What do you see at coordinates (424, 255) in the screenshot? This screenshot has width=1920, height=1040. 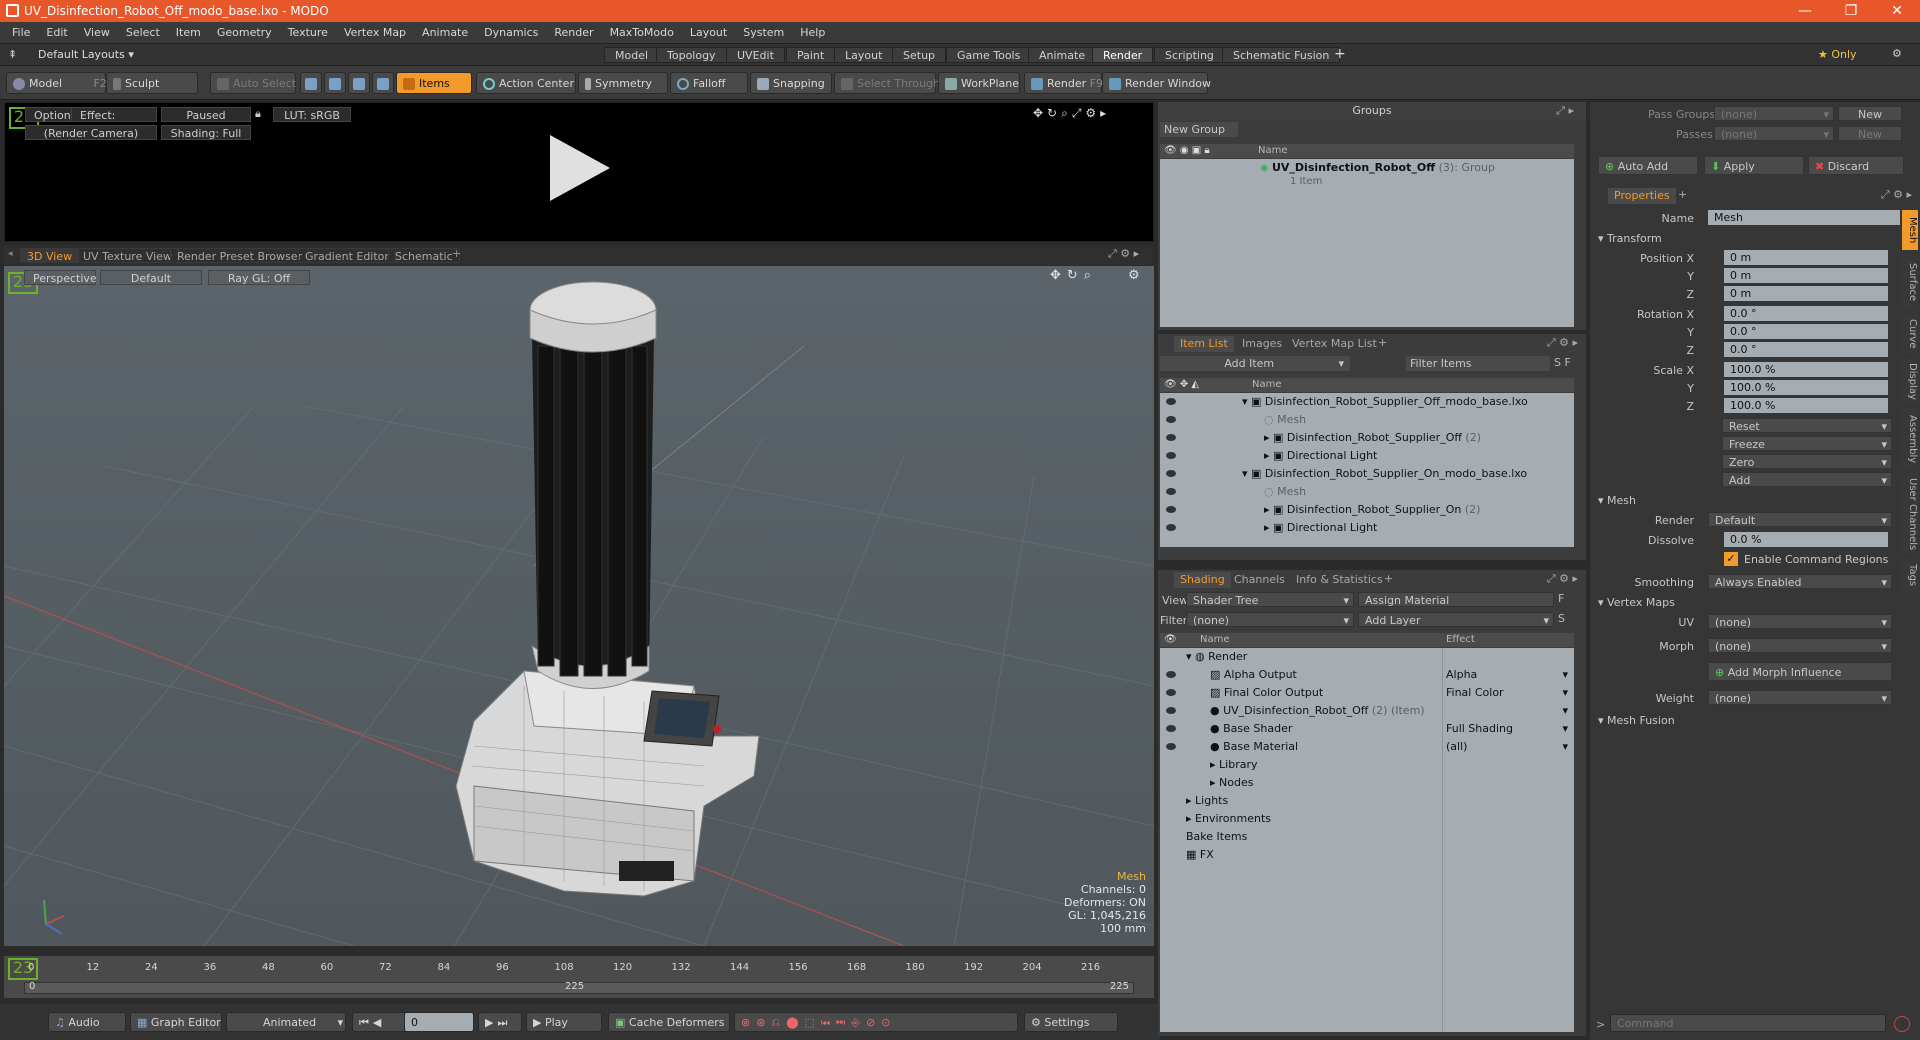 I see `tab-schematic: Schematic` at bounding box center [424, 255].